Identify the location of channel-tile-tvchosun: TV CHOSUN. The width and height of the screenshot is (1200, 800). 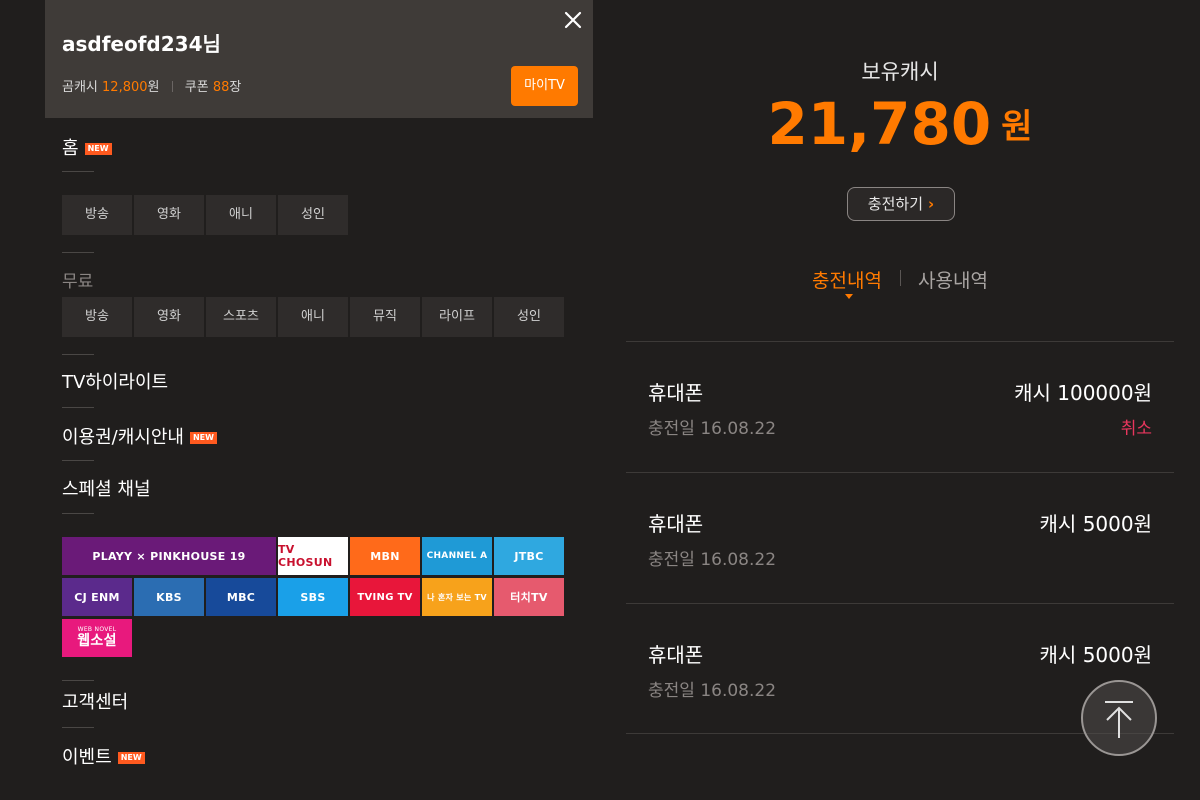
(313, 556).